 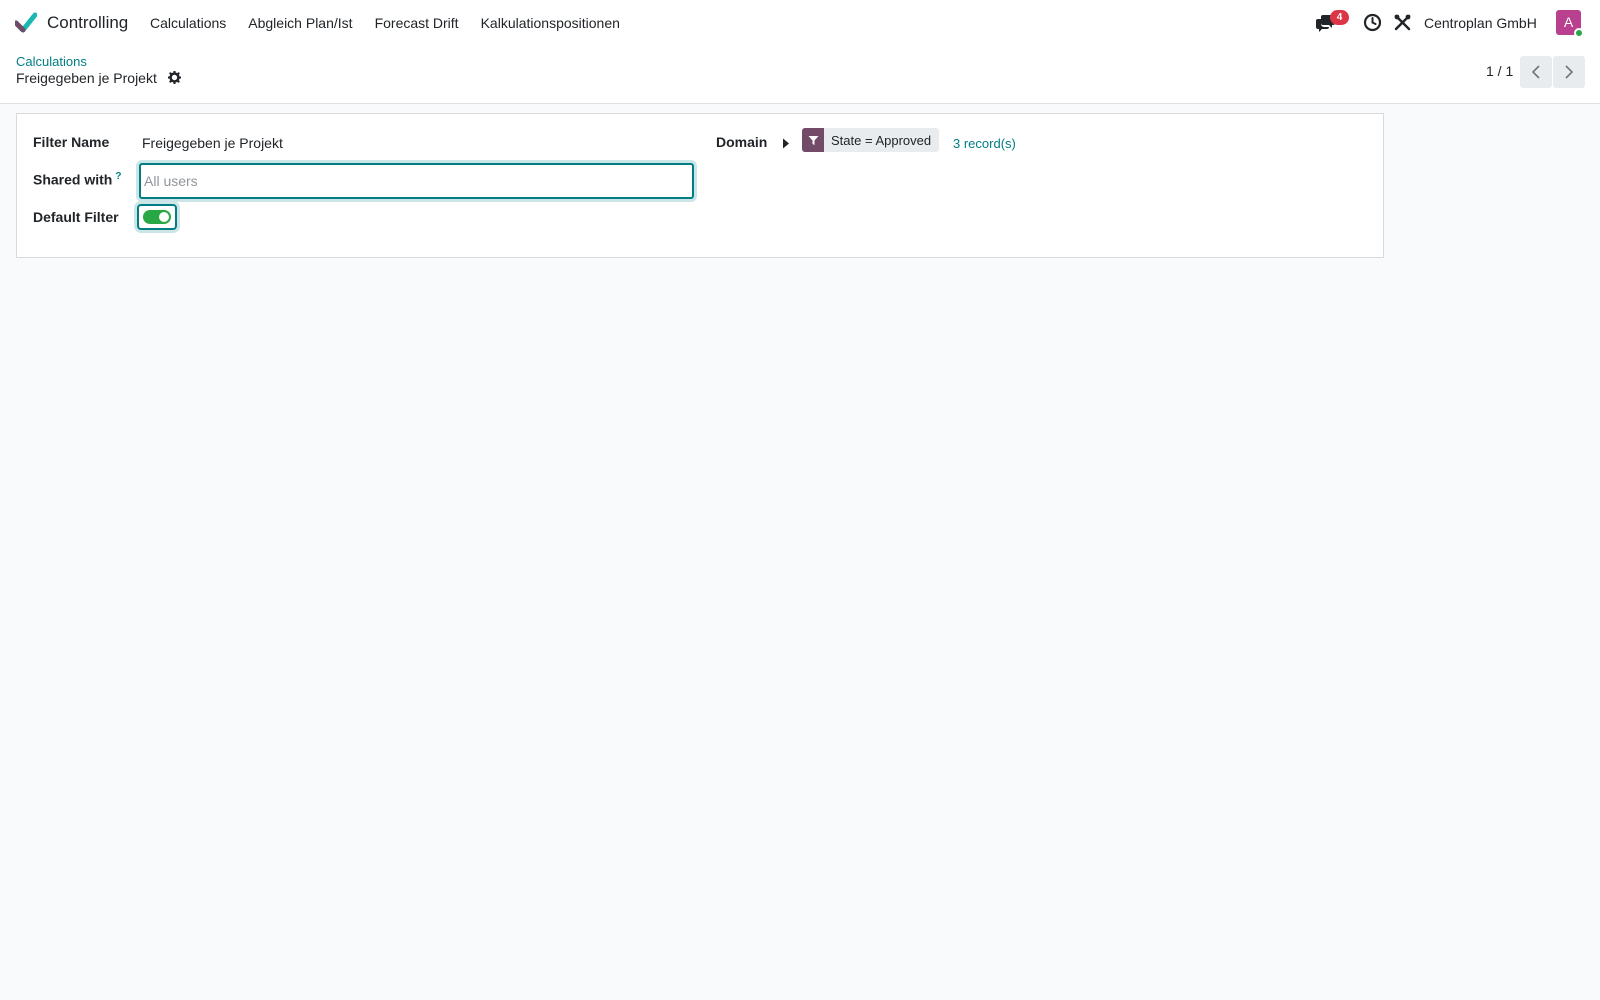 What do you see at coordinates (416, 181) in the screenshot?
I see `shared-with-input` at bounding box center [416, 181].